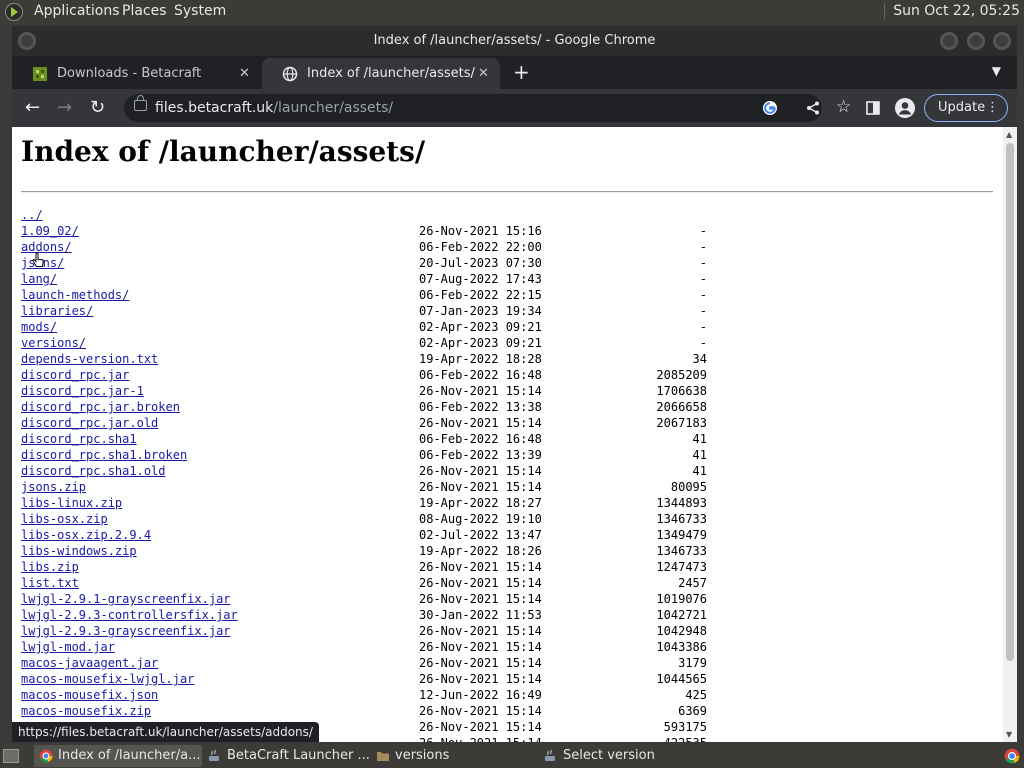 The image size is (1024, 768). Describe the element at coordinates (223, 151) in the screenshot. I see `page-title: Index of /launcher/assets/` at that location.